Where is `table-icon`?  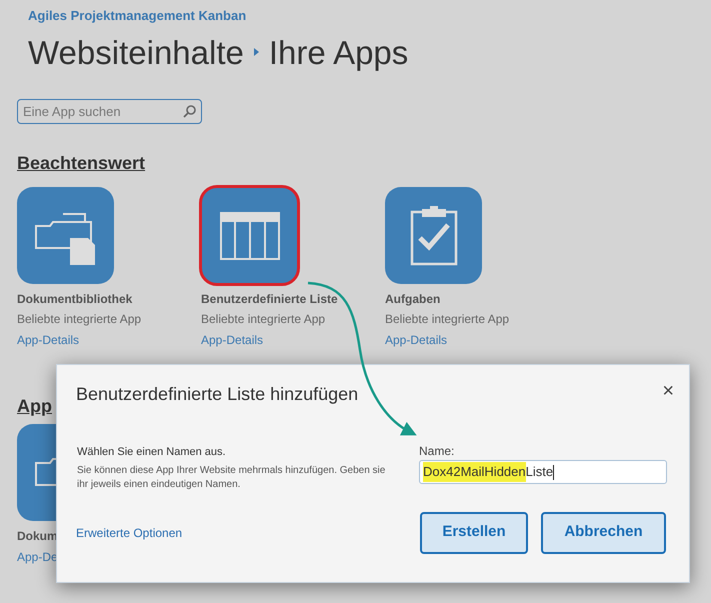
table-icon is located at coordinates (250, 236).